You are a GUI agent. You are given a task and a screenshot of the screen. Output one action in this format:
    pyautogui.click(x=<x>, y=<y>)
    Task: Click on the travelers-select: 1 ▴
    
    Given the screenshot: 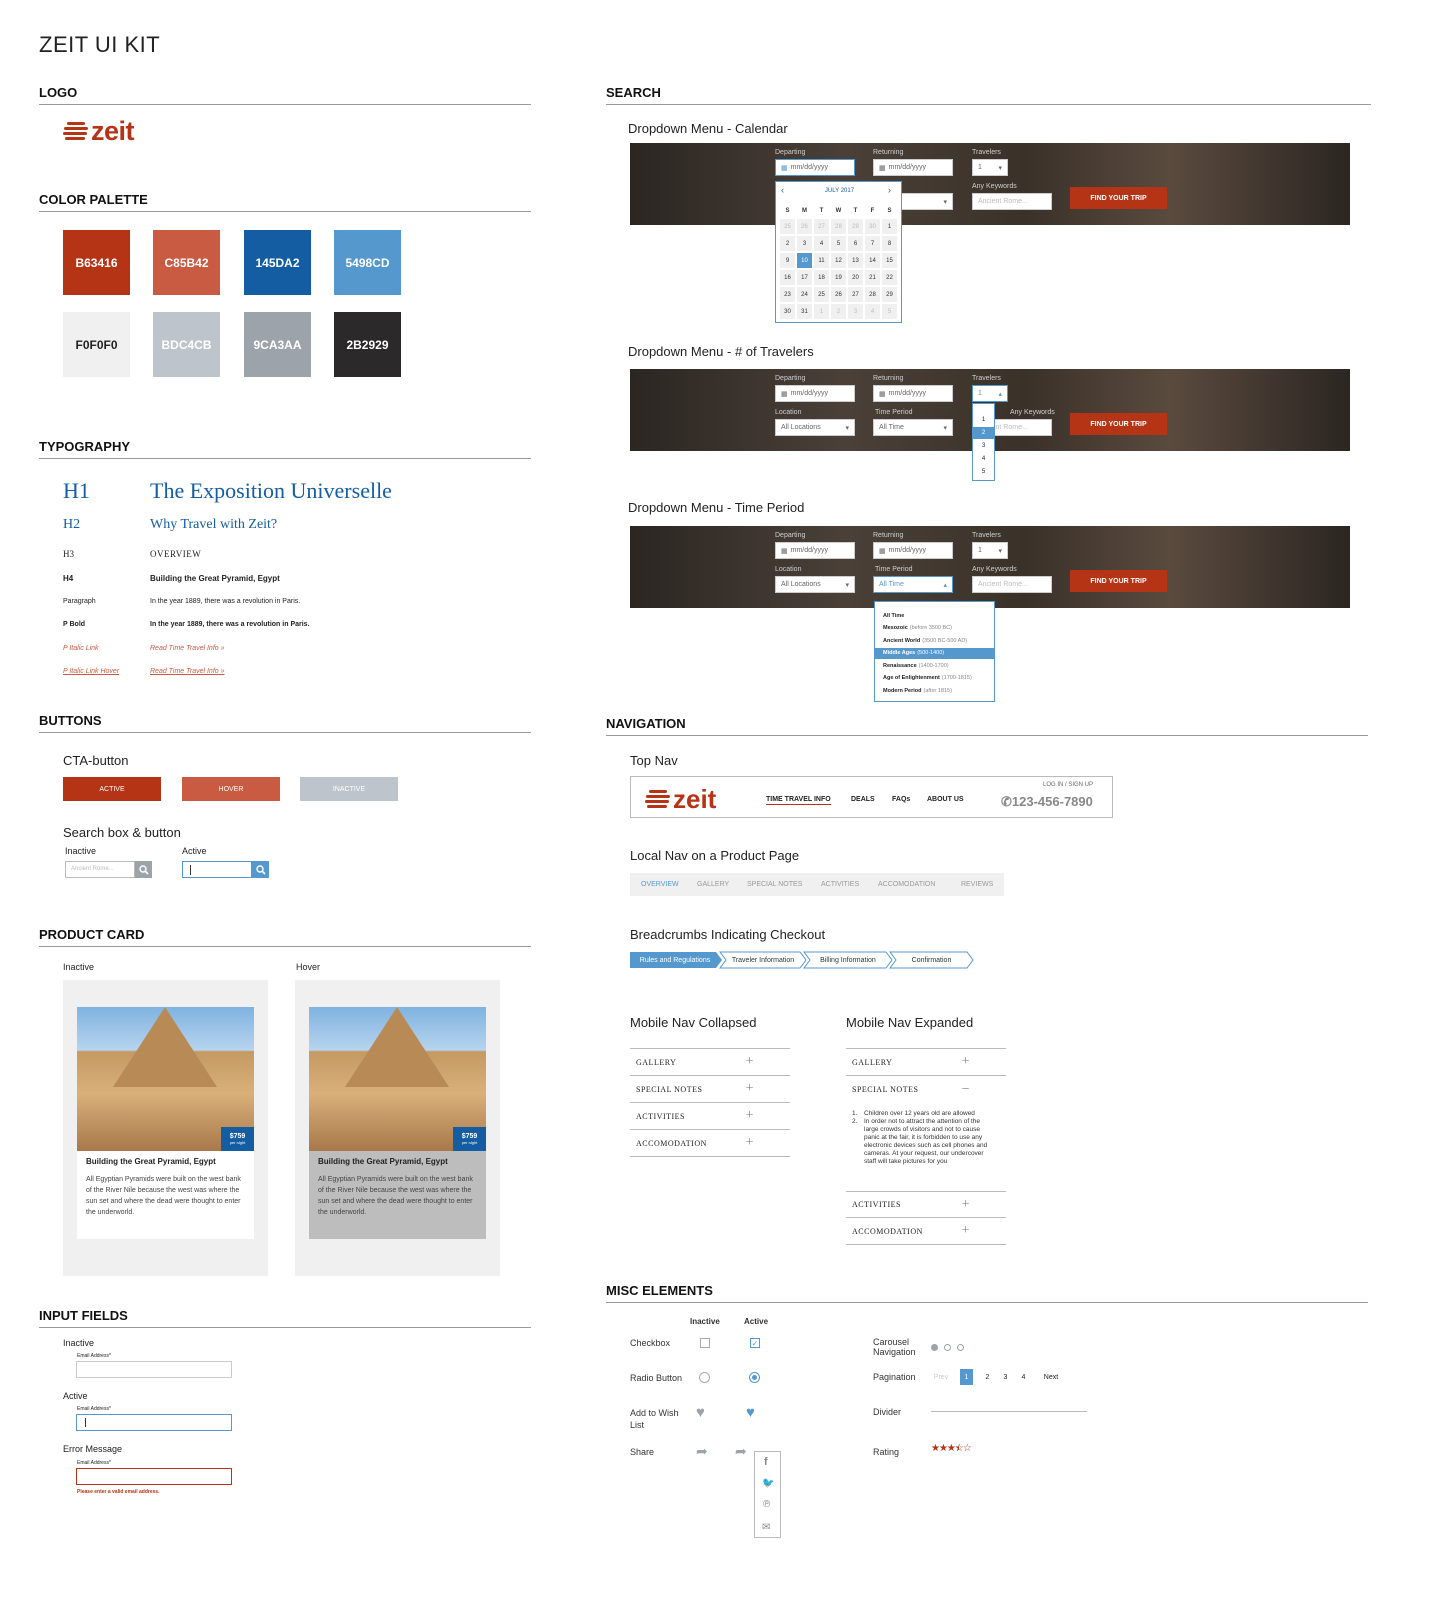 What is the action you would take?
    pyautogui.click(x=990, y=393)
    